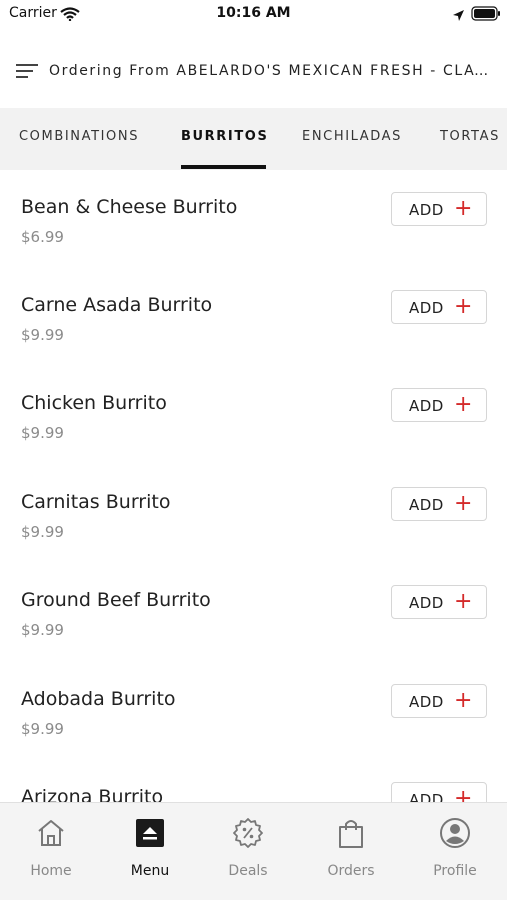  Describe the element at coordinates (223, 167) in the screenshot. I see `active-tab-indicator` at that location.